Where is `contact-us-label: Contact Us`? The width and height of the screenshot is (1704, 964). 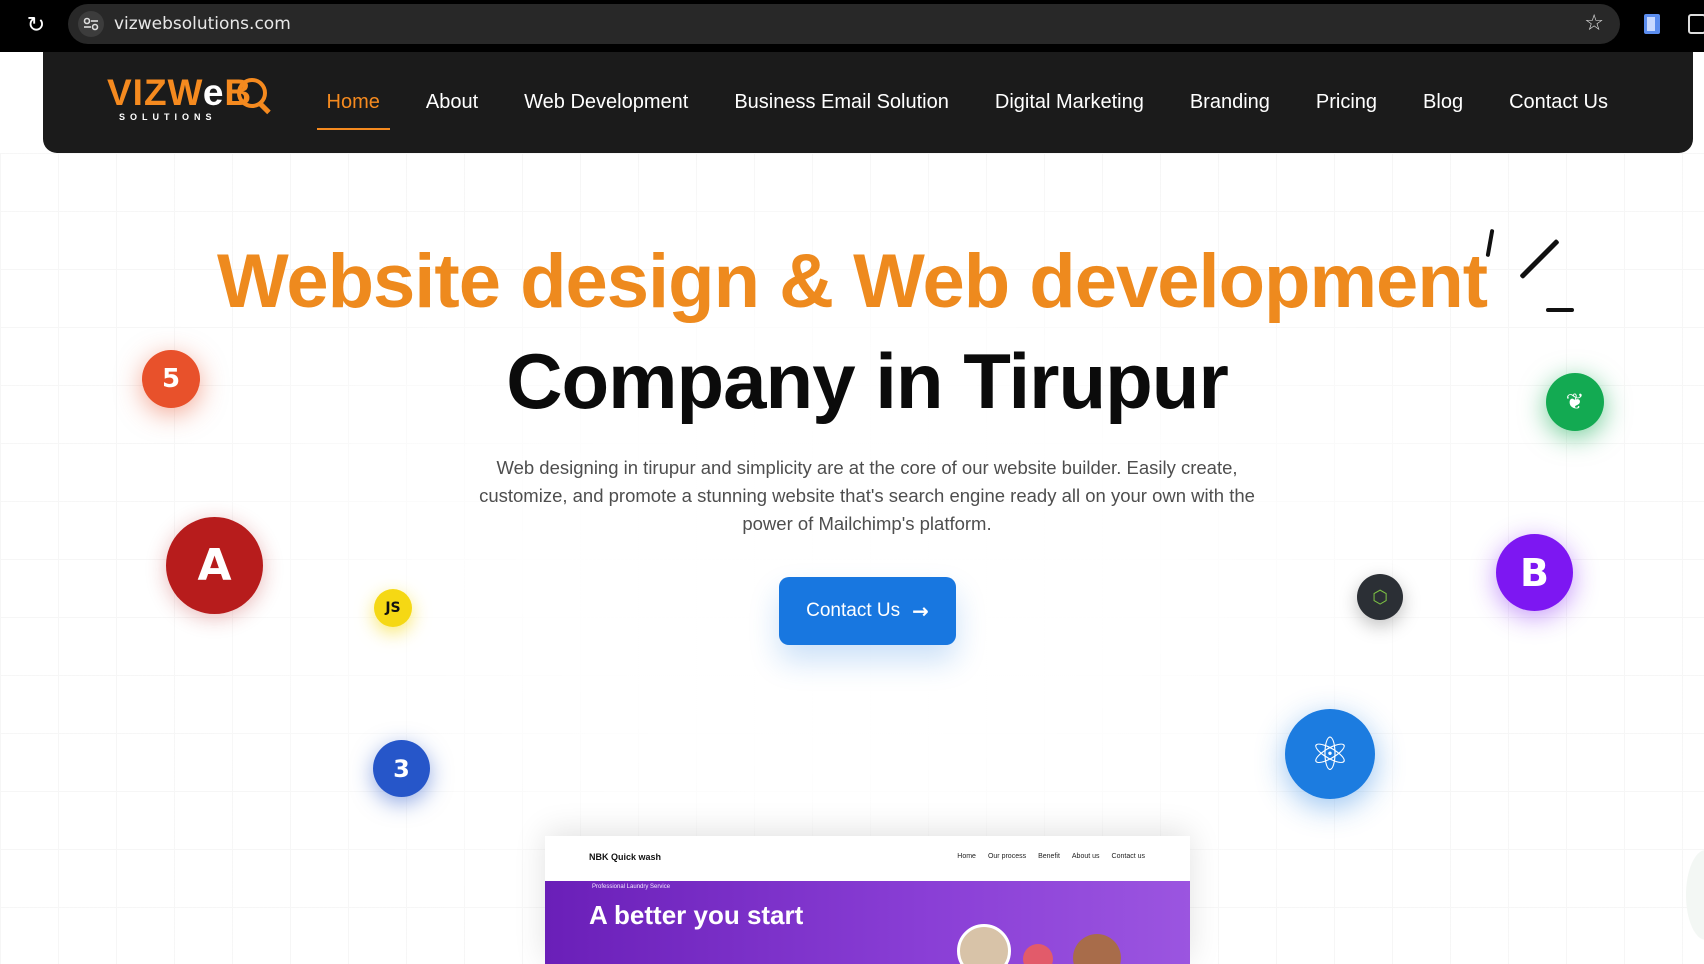
contact-us-label: Contact Us is located at coordinates (853, 610).